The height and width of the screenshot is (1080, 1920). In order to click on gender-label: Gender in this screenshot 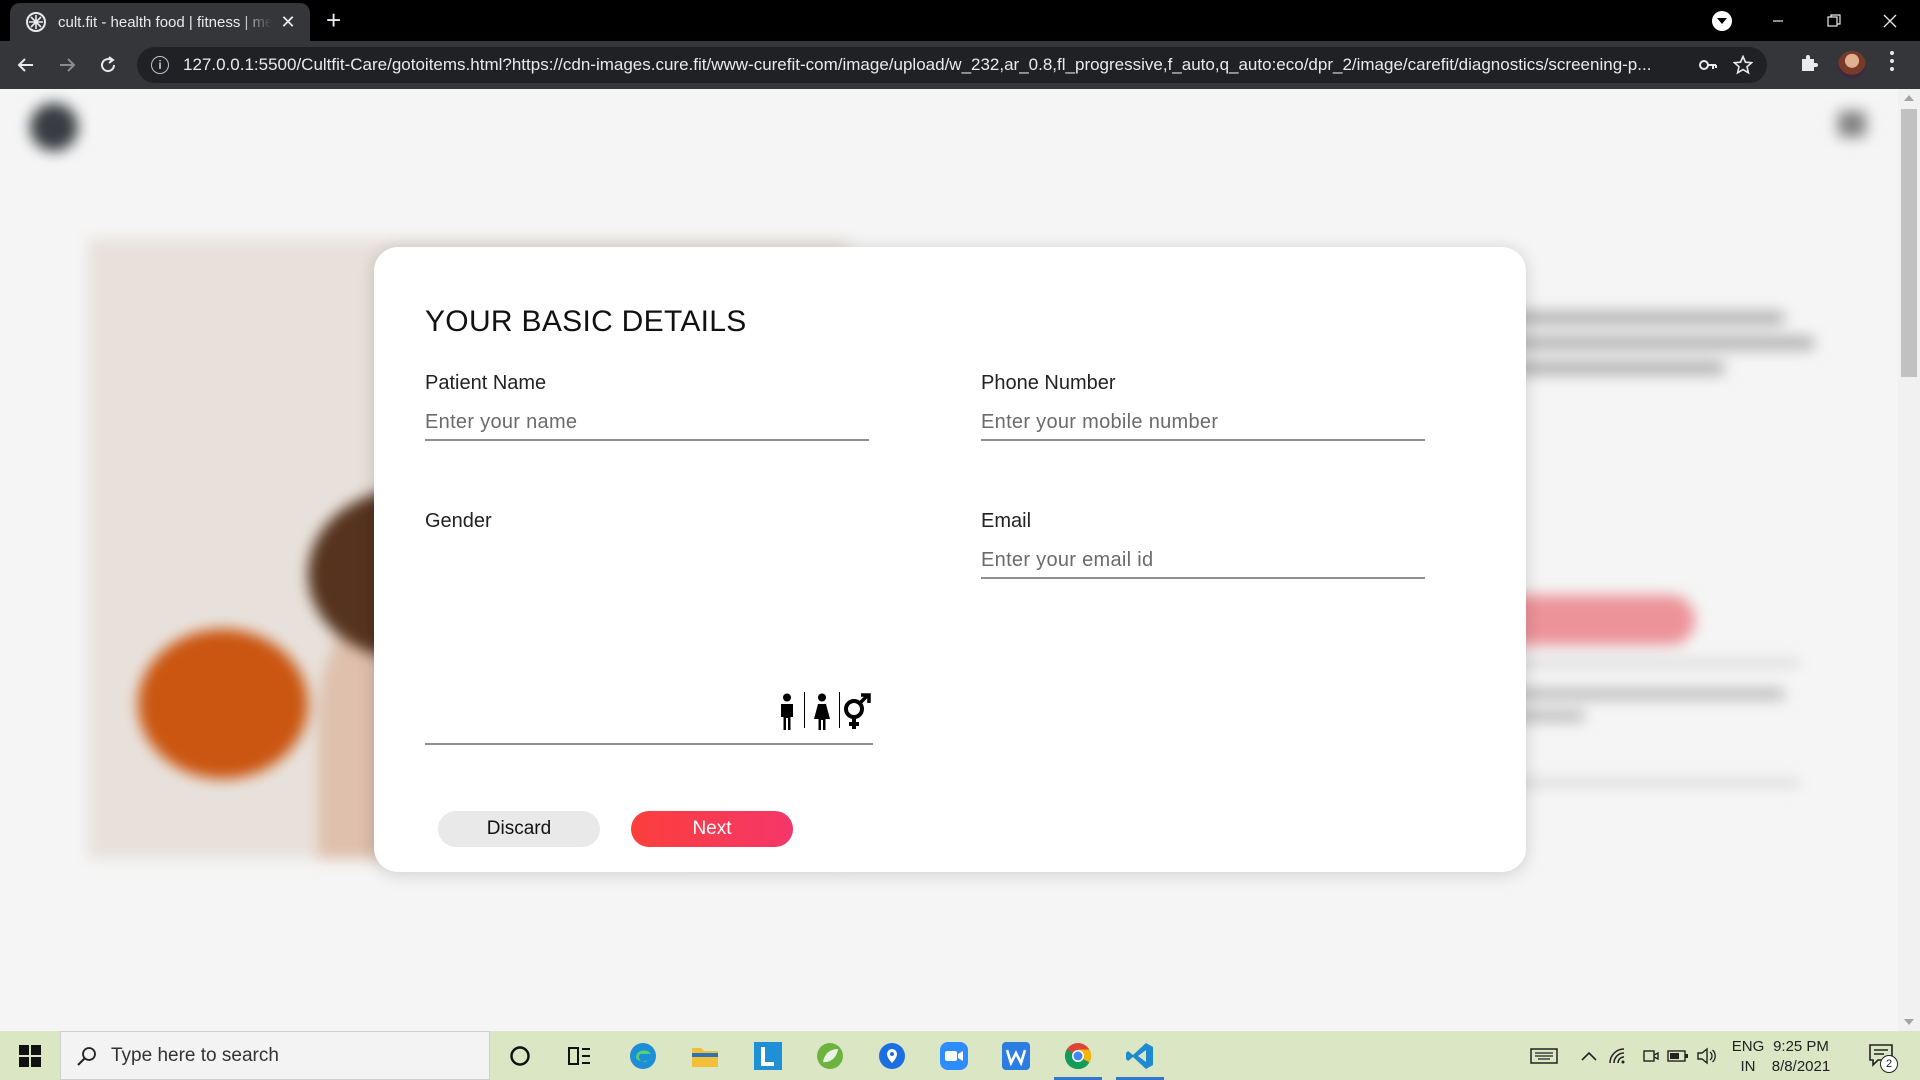, I will do `click(458, 521)`.